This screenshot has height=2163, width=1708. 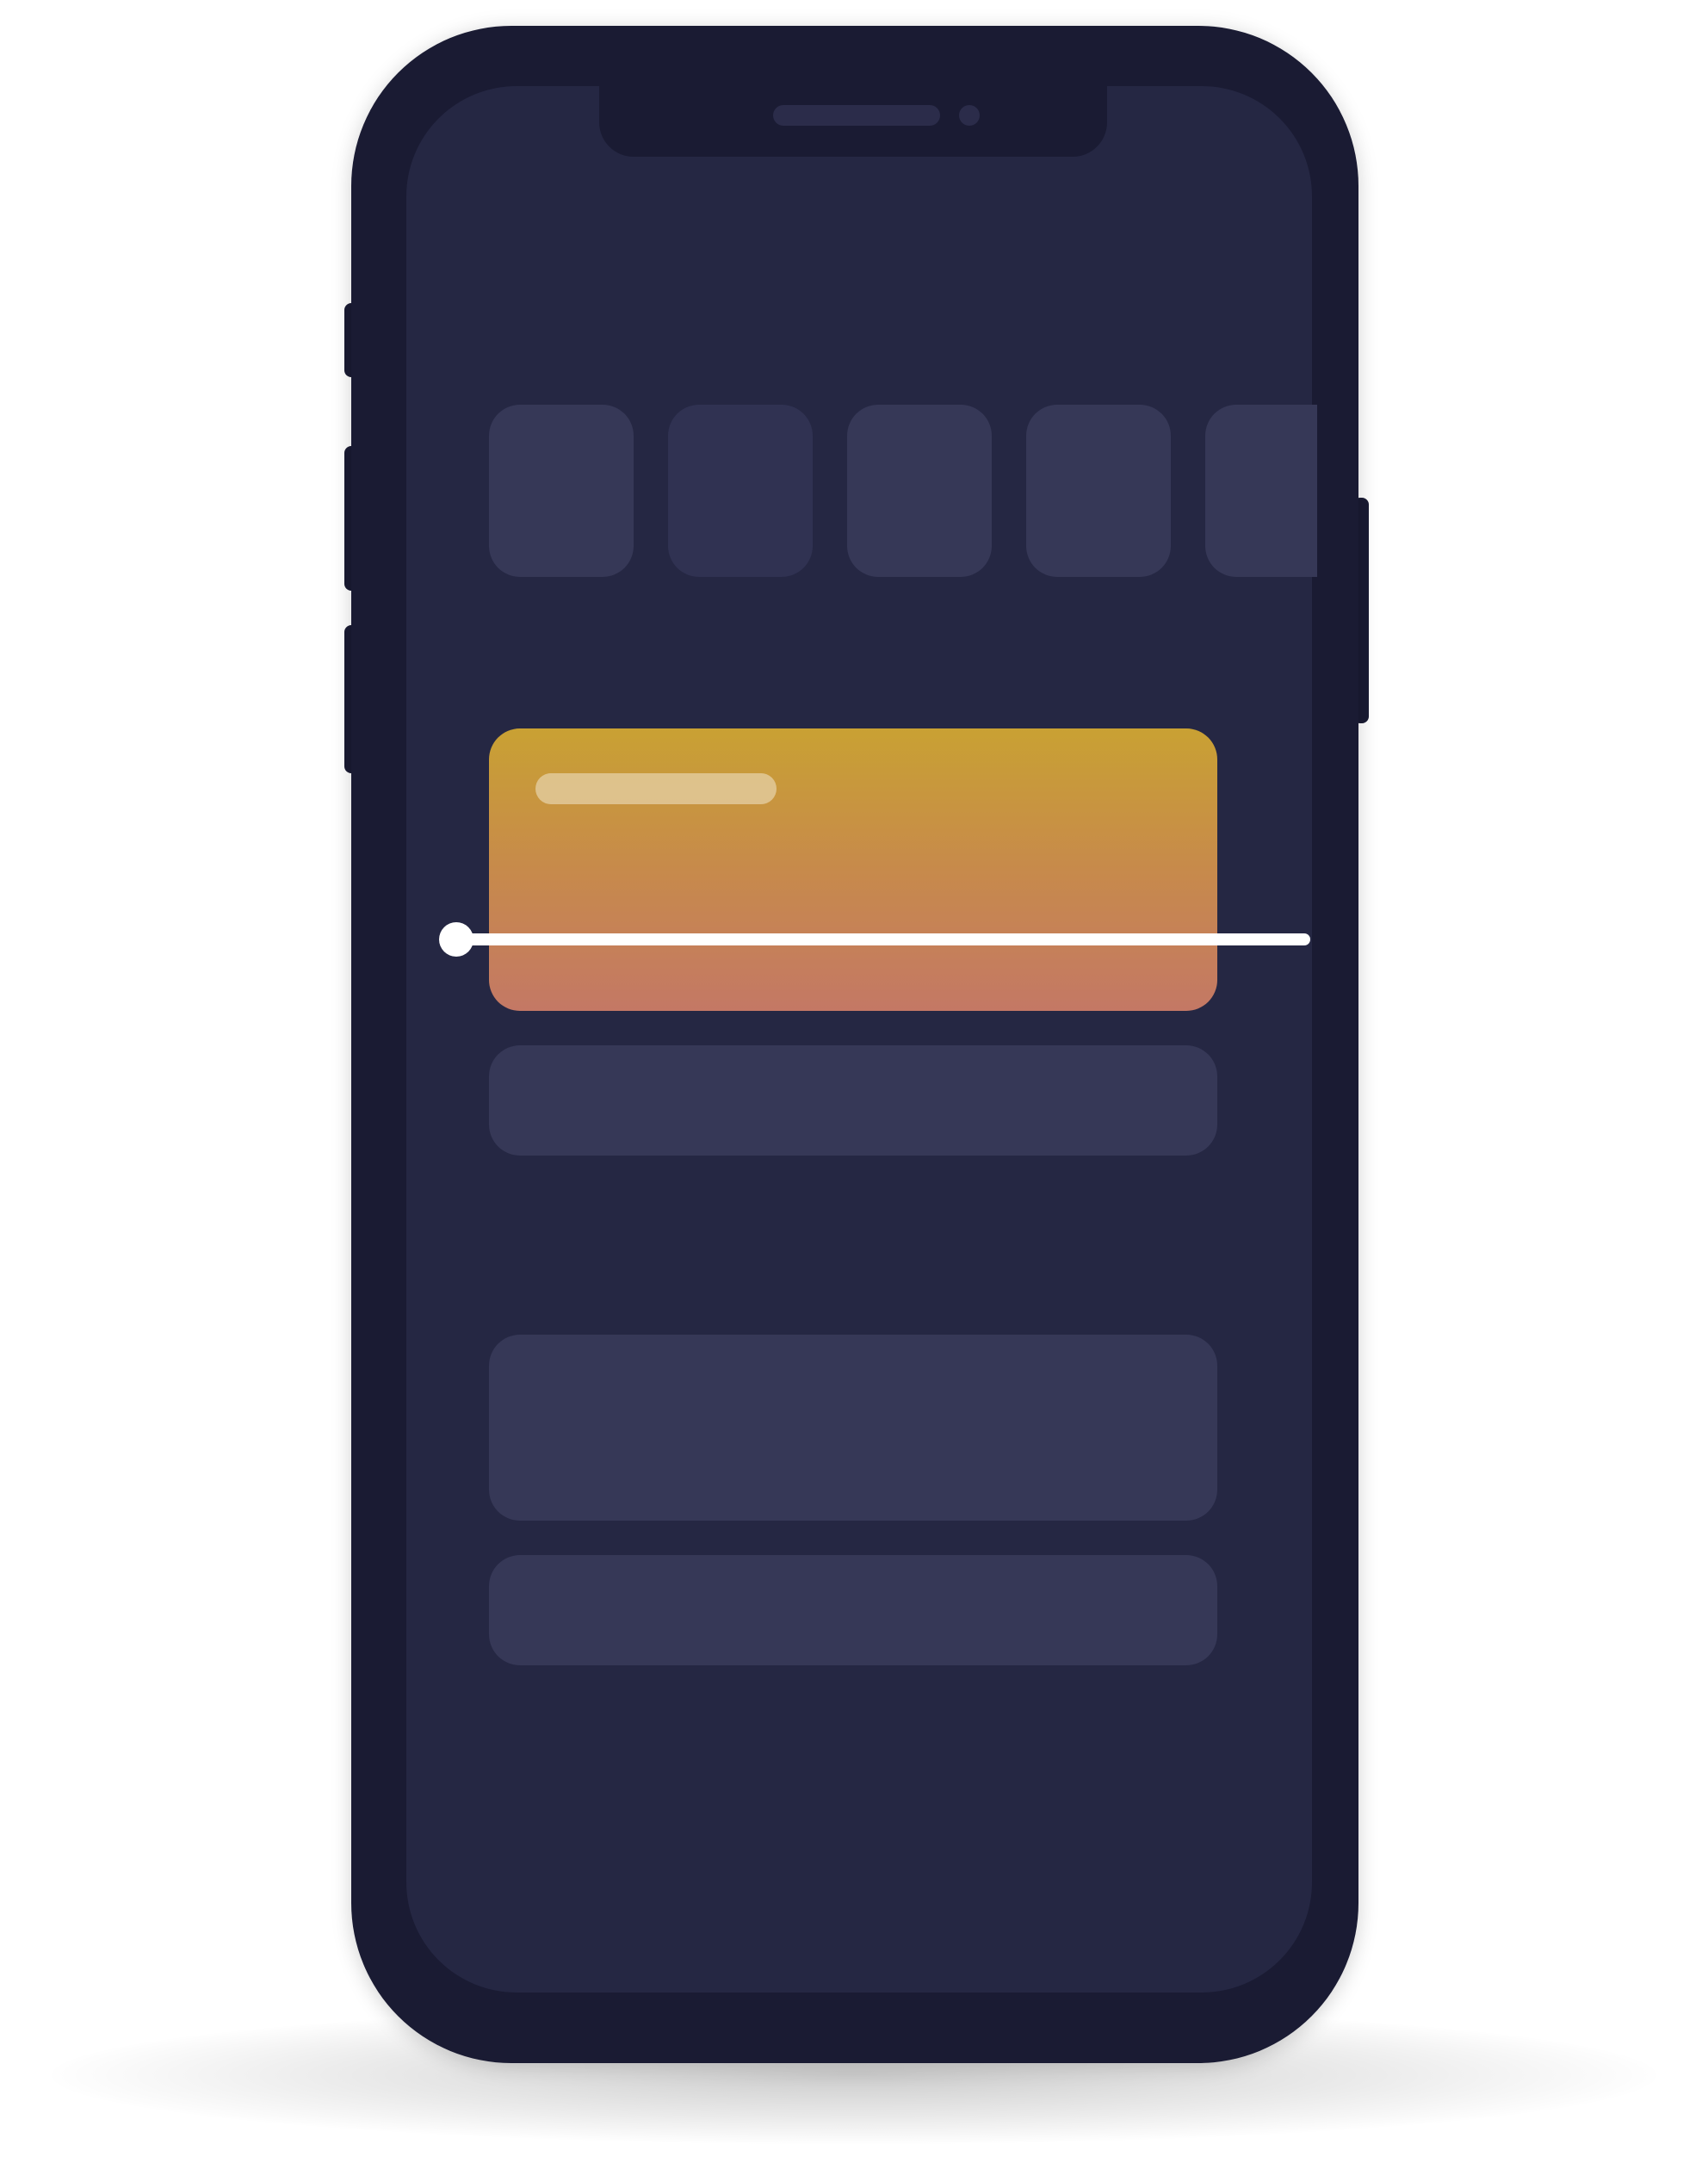 What do you see at coordinates (856, 115) in the screenshot?
I see `speaker-grille` at bounding box center [856, 115].